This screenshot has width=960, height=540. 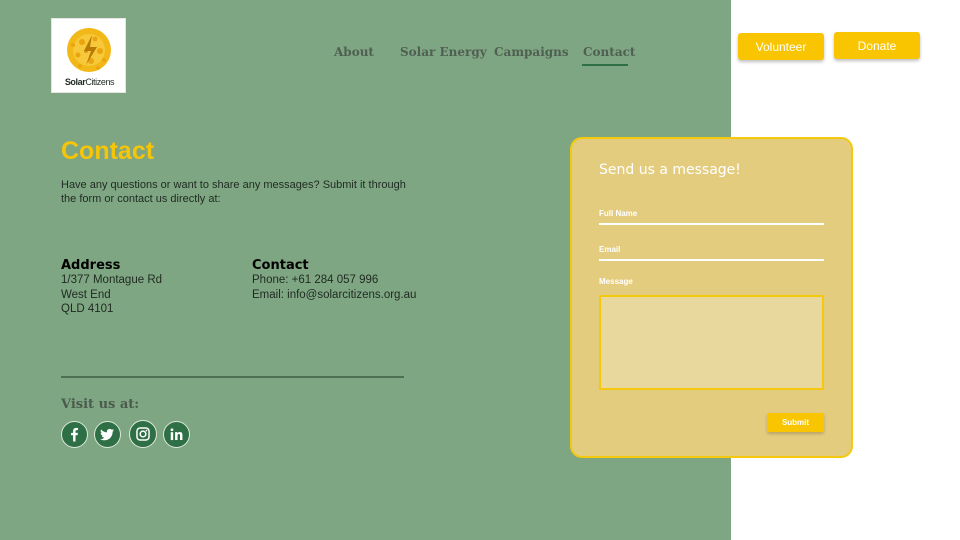 What do you see at coordinates (609, 52) in the screenshot?
I see `nav-item-contact: Contact` at bounding box center [609, 52].